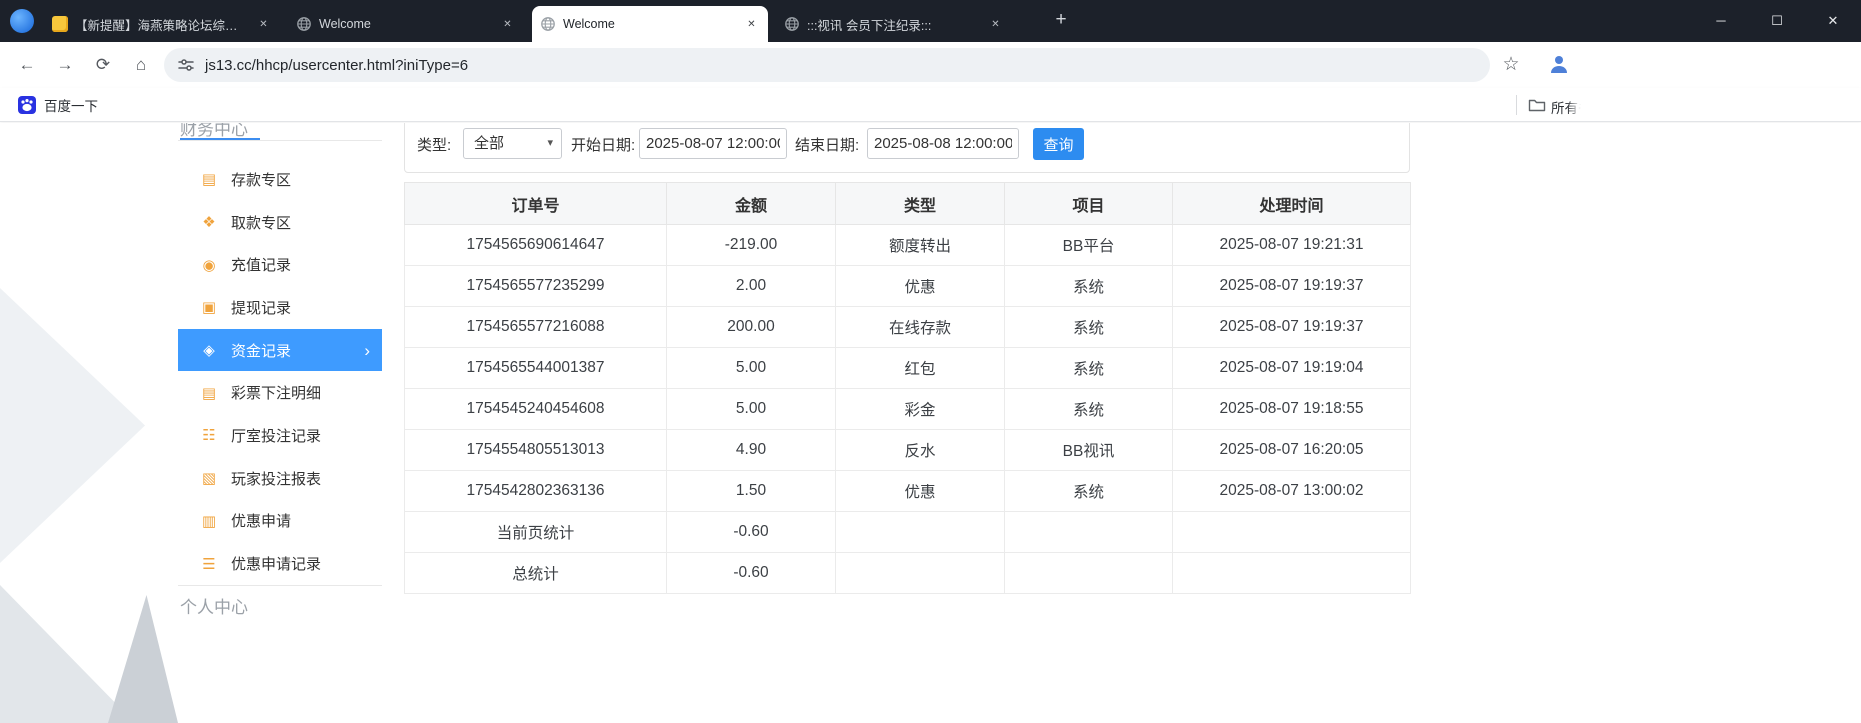 This screenshot has width=1861, height=723. I want to click on bookmarks-divider, so click(1516, 105).